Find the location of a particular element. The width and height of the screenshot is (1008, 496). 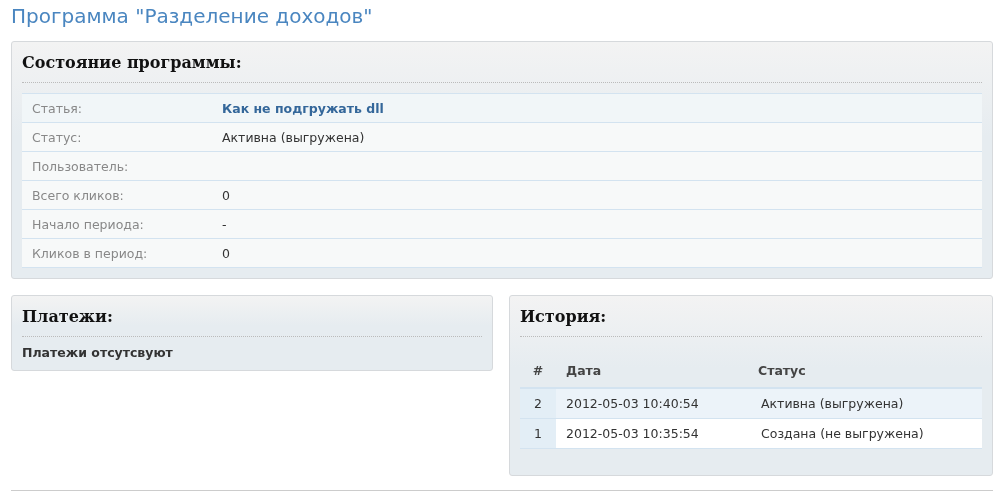

empty-message: Платежи отсутсвуют is located at coordinates (98, 352).